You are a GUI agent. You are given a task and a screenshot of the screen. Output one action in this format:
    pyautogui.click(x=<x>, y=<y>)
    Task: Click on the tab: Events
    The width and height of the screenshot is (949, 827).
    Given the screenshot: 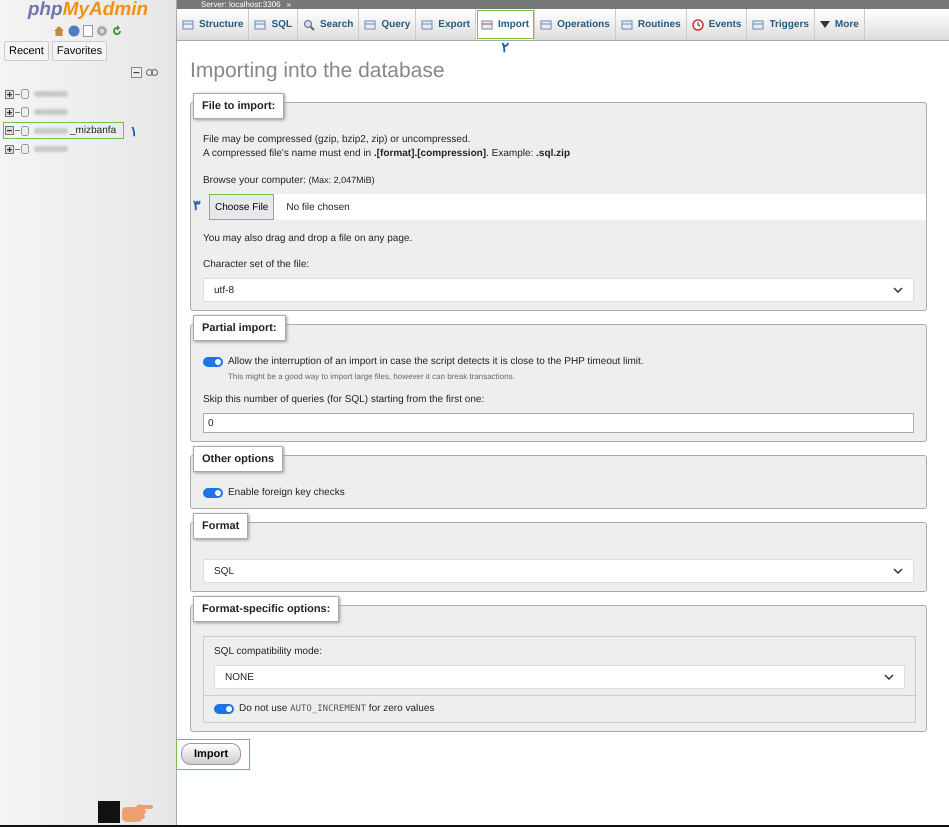 What is the action you would take?
    pyautogui.click(x=717, y=24)
    